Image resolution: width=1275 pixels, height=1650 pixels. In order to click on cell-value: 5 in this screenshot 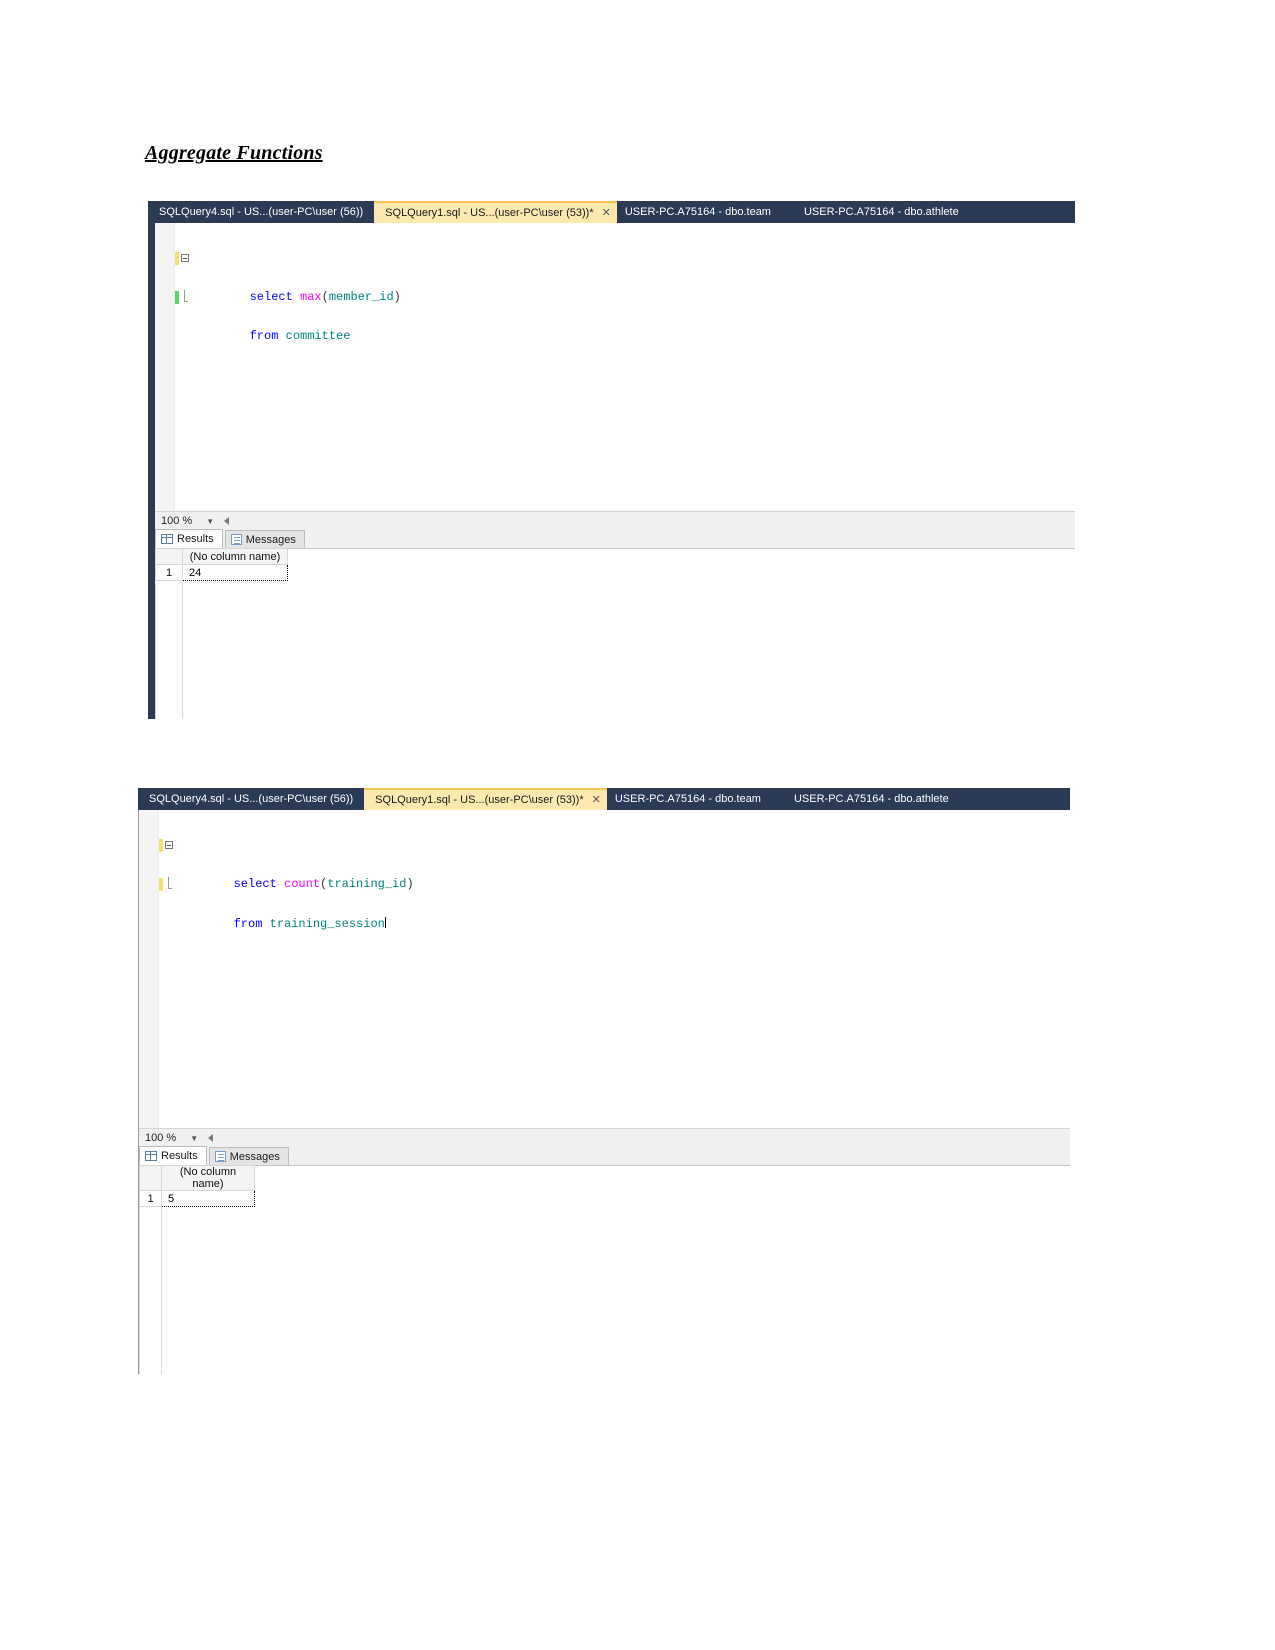, I will do `click(208, 1198)`.